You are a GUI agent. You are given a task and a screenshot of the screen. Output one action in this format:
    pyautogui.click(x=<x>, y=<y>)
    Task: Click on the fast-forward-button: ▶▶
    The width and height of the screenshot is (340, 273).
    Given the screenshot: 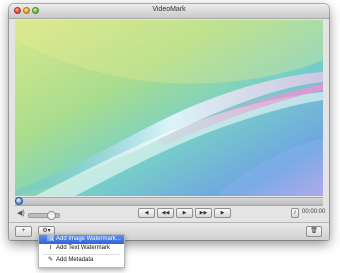 What is the action you would take?
    pyautogui.click(x=203, y=213)
    